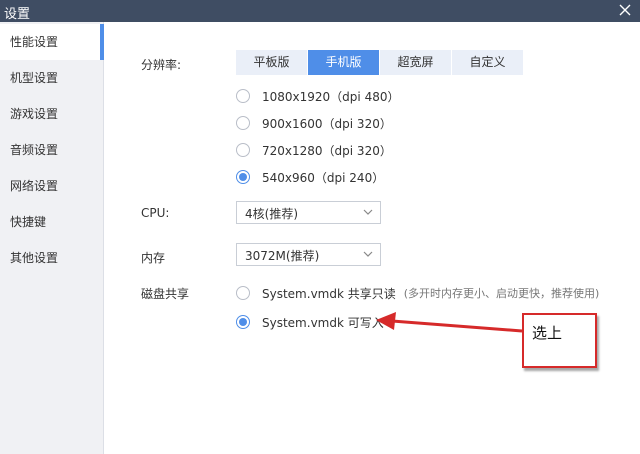 Image resolution: width=640 pixels, height=454 pixels. What do you see at coordinates (625, 10) in the screenshot?
I see `close-icon` at bounding box center [625, 10].